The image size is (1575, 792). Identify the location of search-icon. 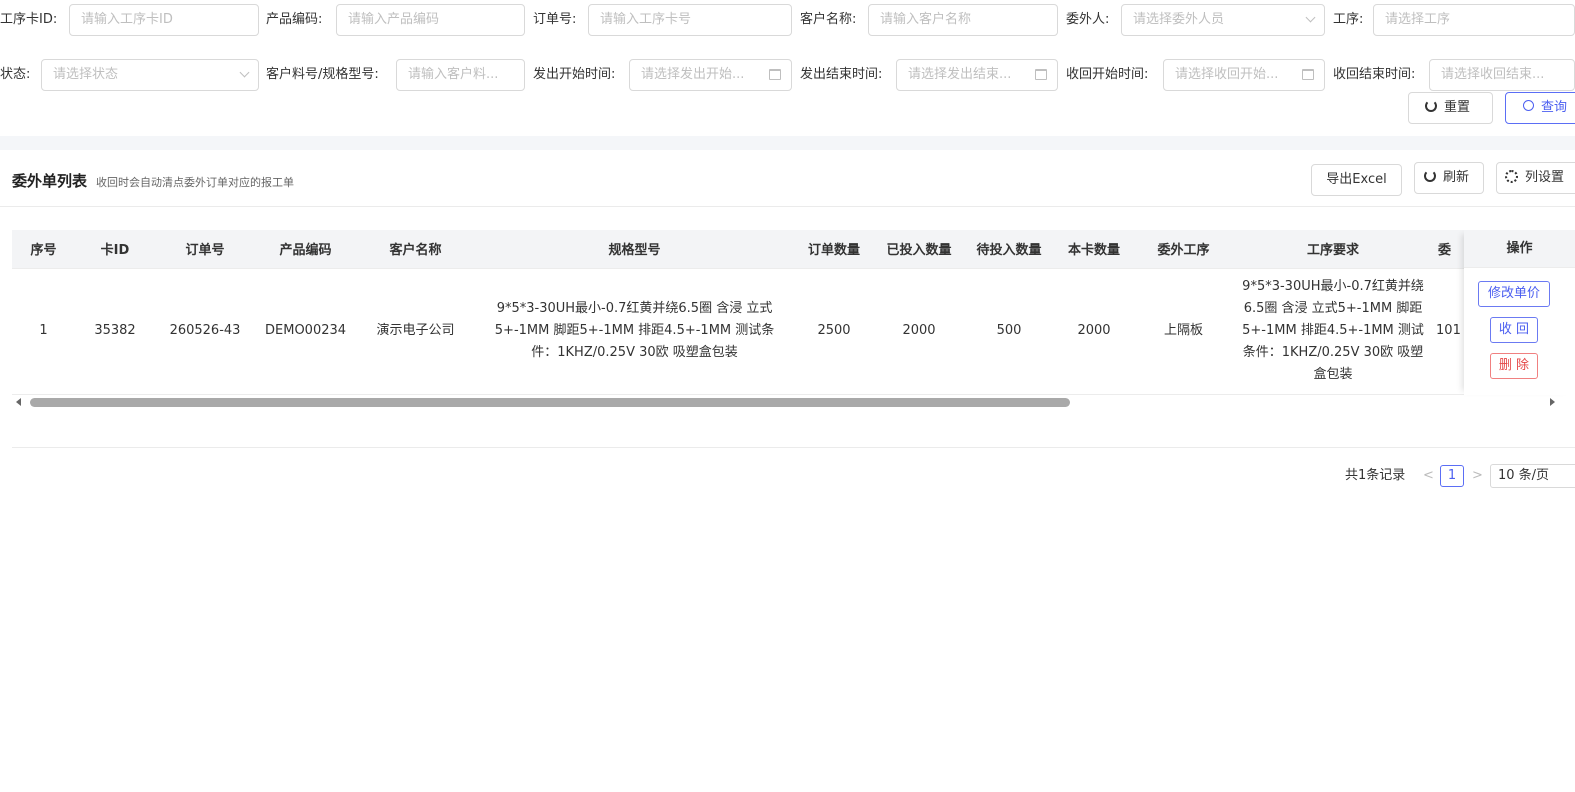
(1528, 108).